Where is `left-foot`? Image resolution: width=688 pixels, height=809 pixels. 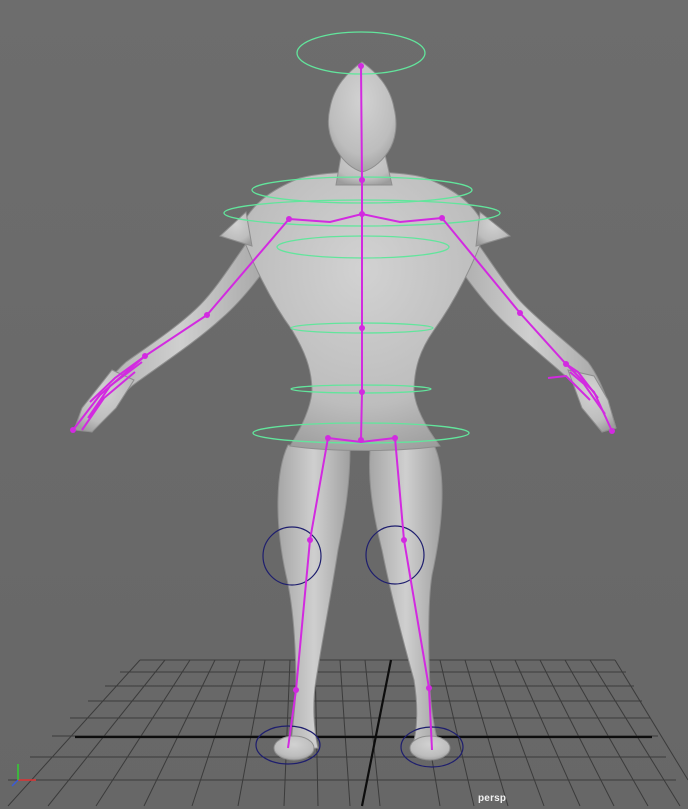
left-foot is located at coordinates (294, 748).